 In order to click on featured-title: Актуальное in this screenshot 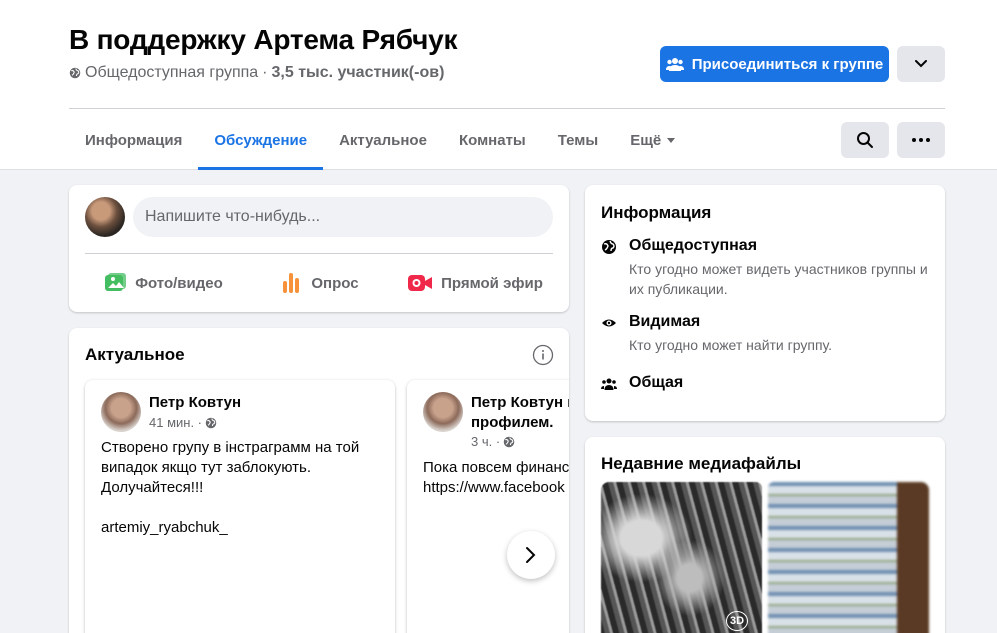, I will do `click(135, 354)`.